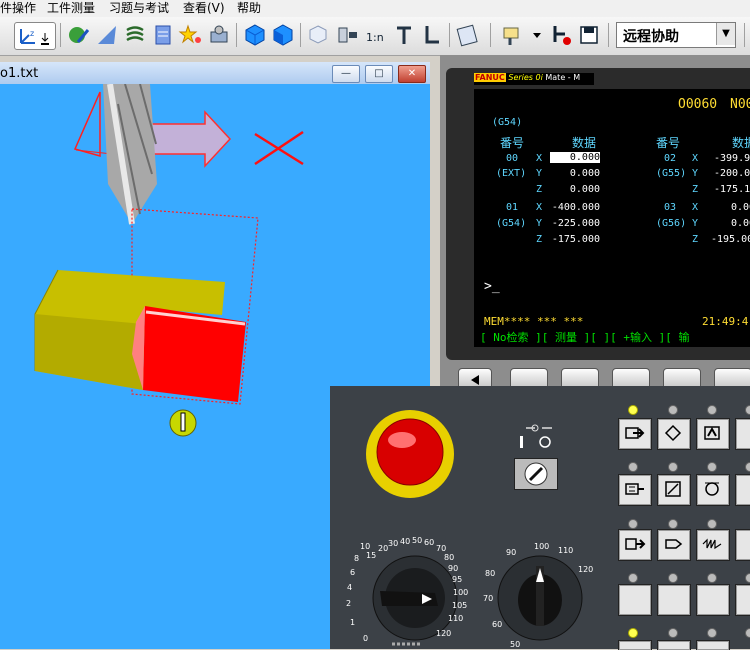 The height and width of the screenshot is (650, 750). I want to click on menu-help: 帮助, so click(249, 8).